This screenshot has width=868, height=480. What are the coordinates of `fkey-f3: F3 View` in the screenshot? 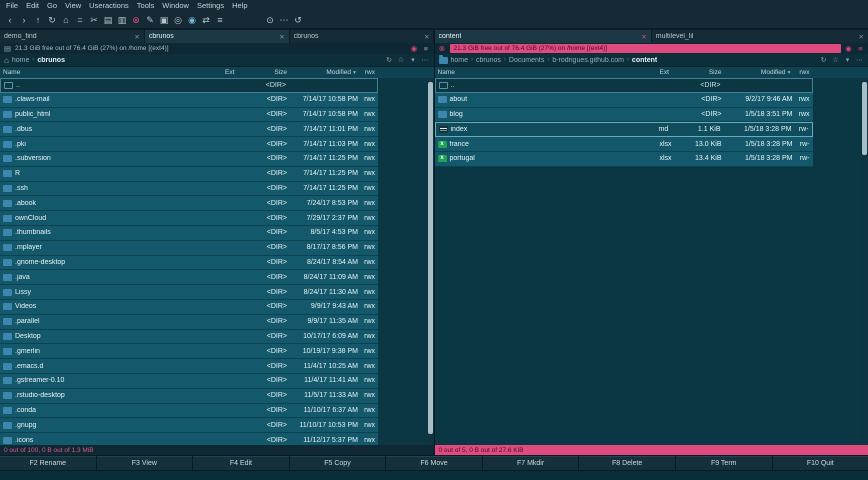 It's located at (144, 463).